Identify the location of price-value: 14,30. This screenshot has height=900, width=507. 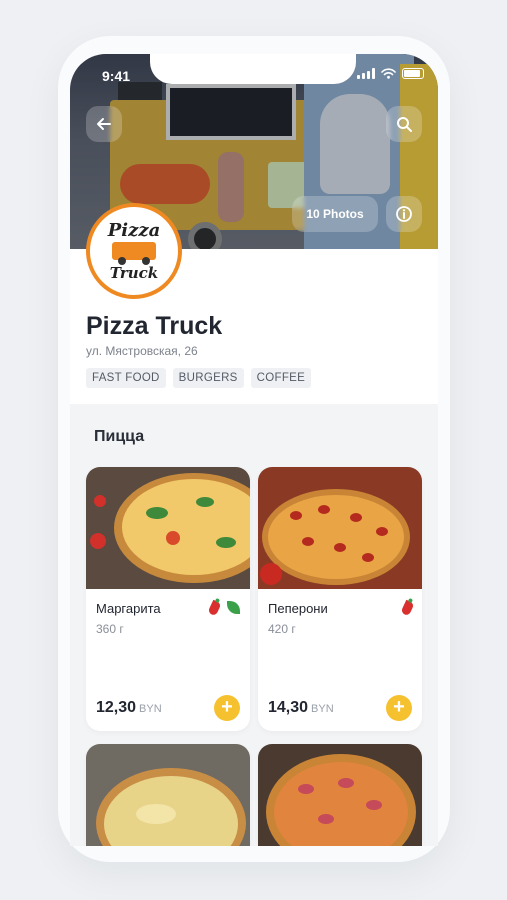
(288, 707).